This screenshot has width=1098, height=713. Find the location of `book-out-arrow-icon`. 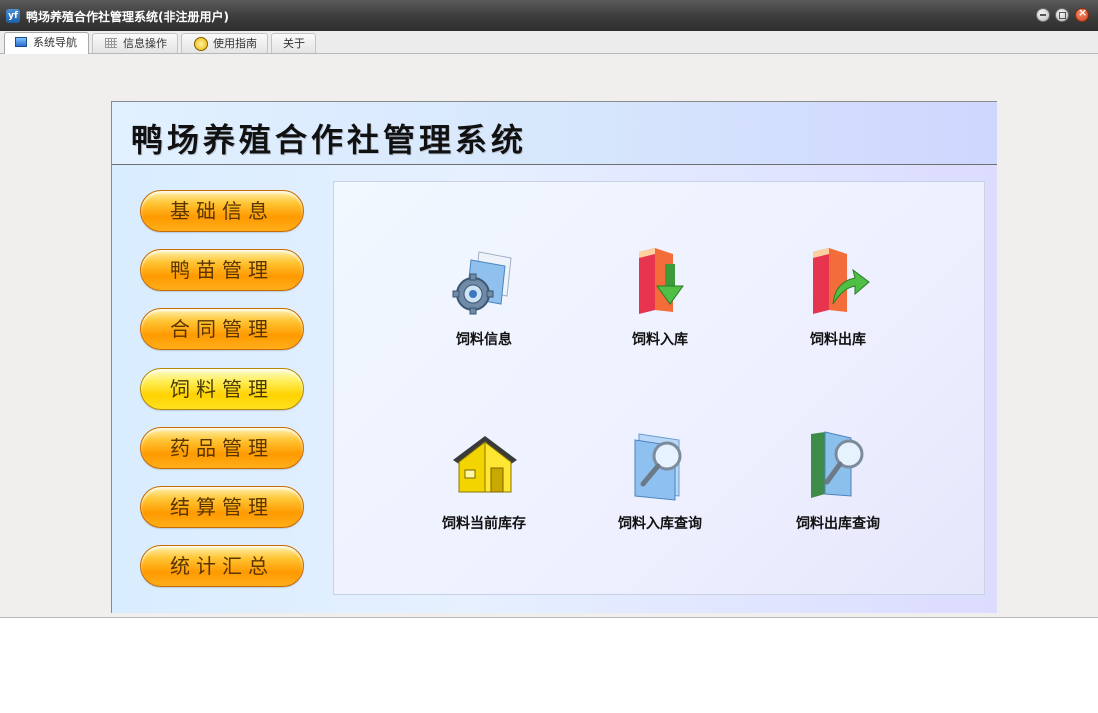

book-out-arrow-icon is located at coordinates (841, 281).